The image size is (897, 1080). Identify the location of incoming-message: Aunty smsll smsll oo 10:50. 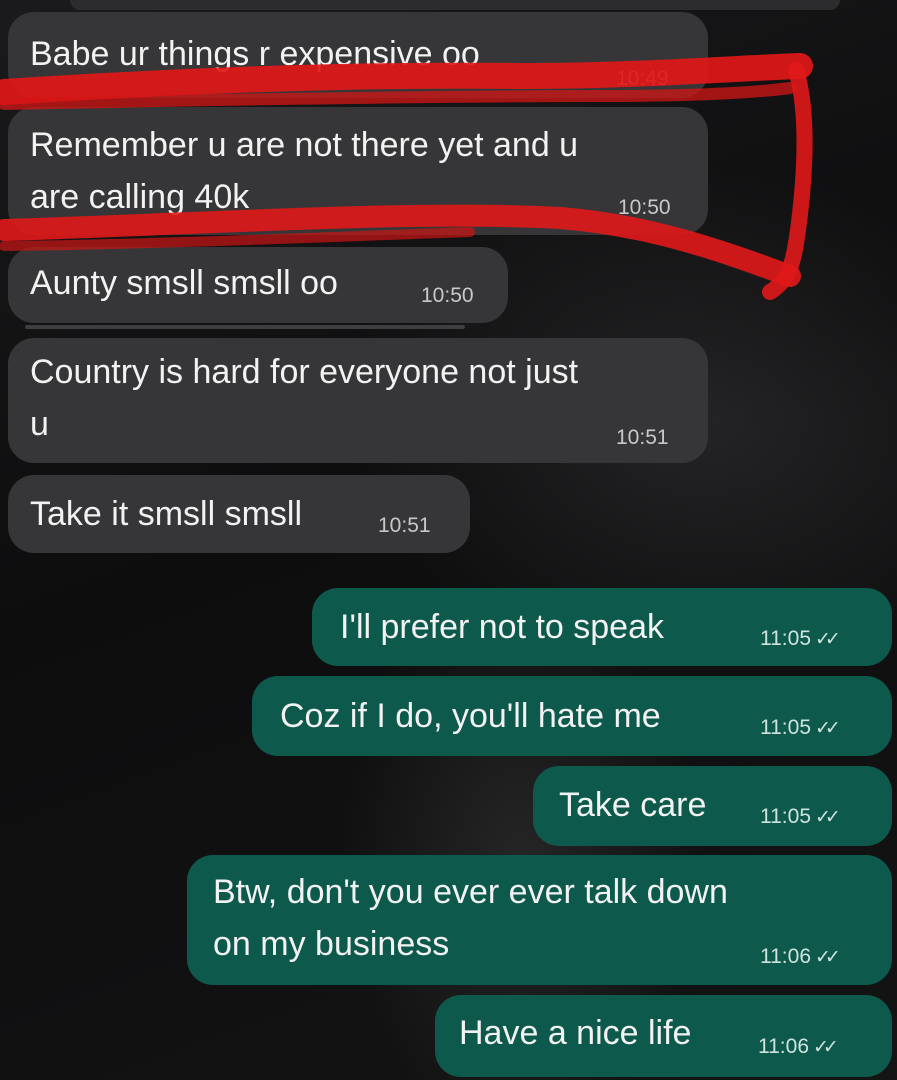
(258, 285).